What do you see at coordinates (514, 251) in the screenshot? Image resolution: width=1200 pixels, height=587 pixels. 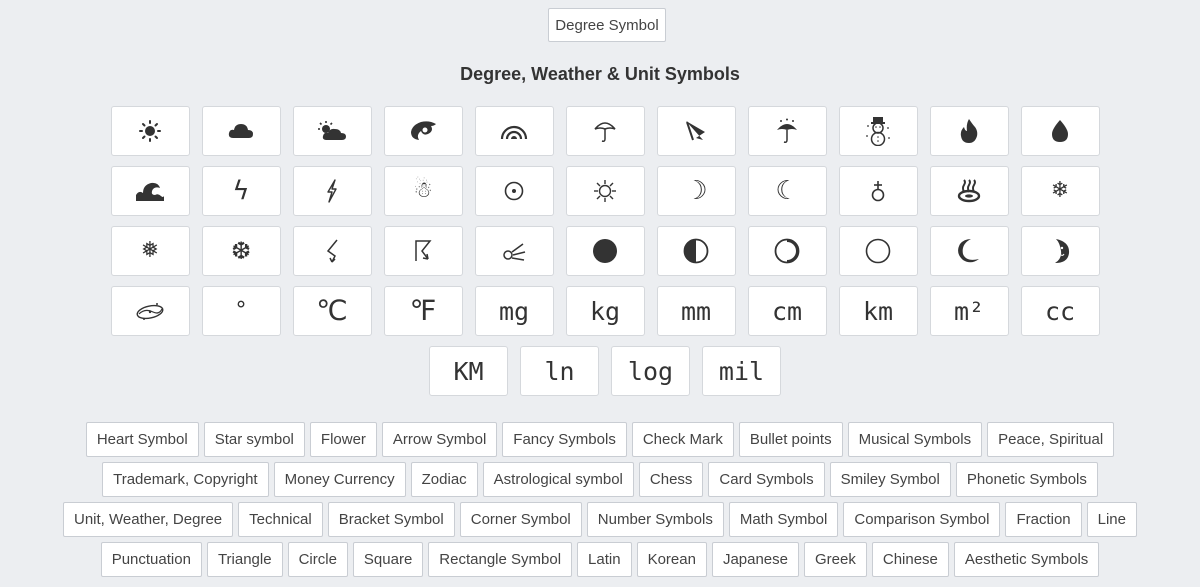 I see `comet-icon` at bounding box center [514, 251].